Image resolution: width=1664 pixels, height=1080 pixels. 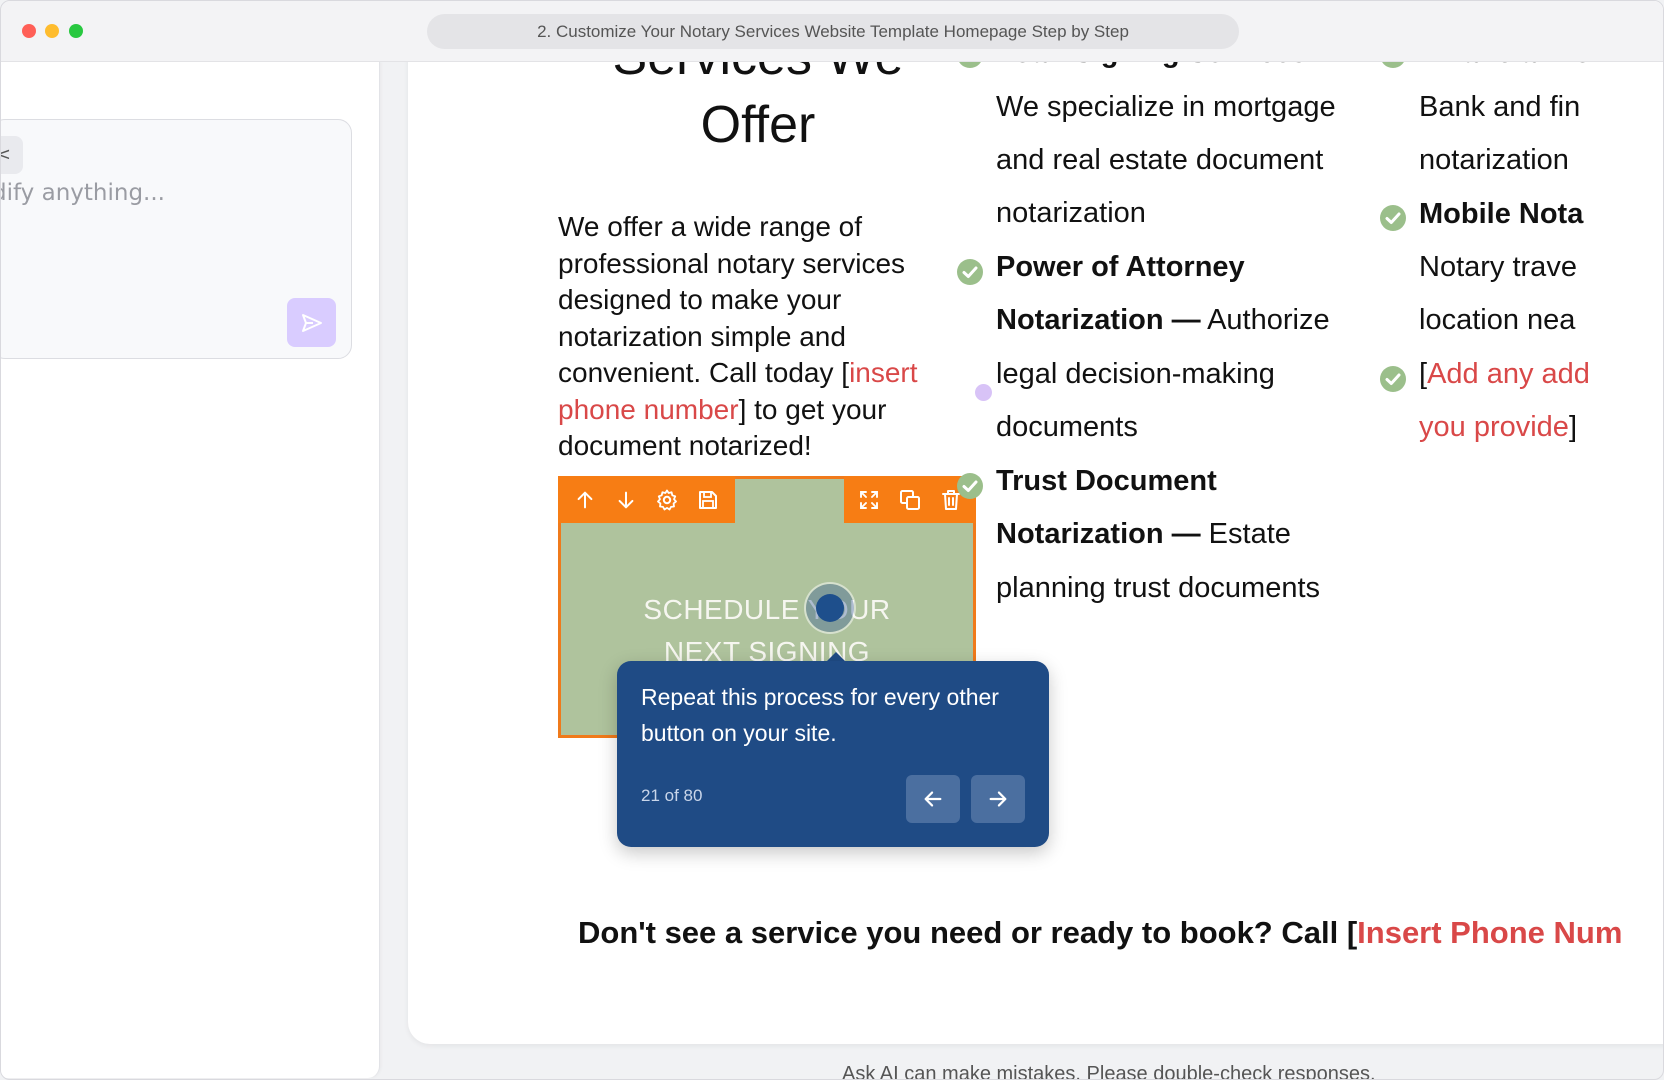 What do you see at coordinates (1067, 427) in the screenshot?
I see `service-desc-line: documents` at bounding box center [1067, 427].